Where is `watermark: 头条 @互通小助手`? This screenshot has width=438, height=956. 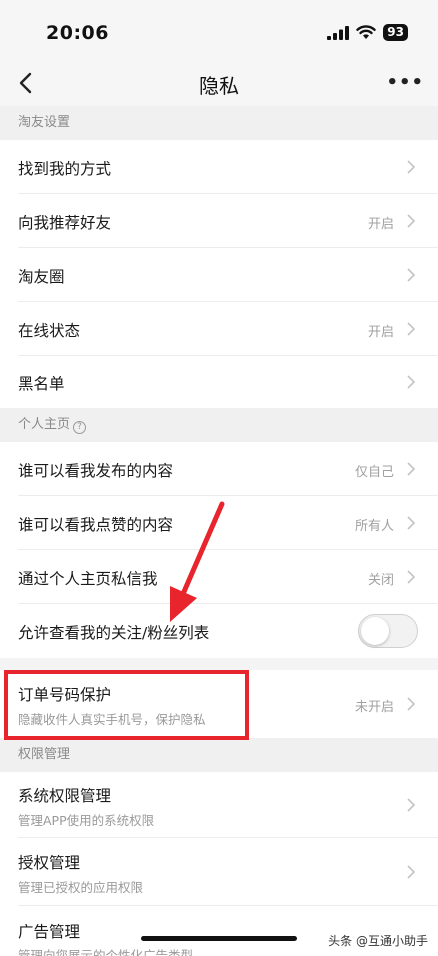
watermark: 头条 @互通小助手 is located at coordinates (378, 941).